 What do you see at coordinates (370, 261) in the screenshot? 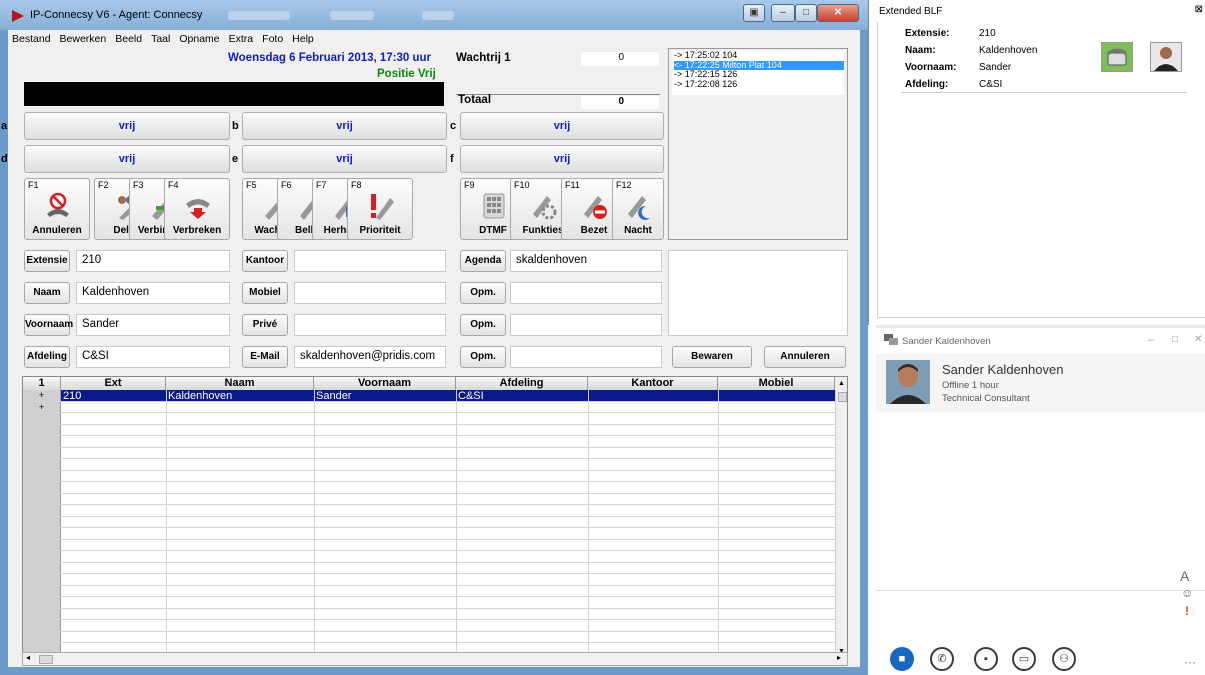
I see `kantoor-field` at bounding box center [370, 261].